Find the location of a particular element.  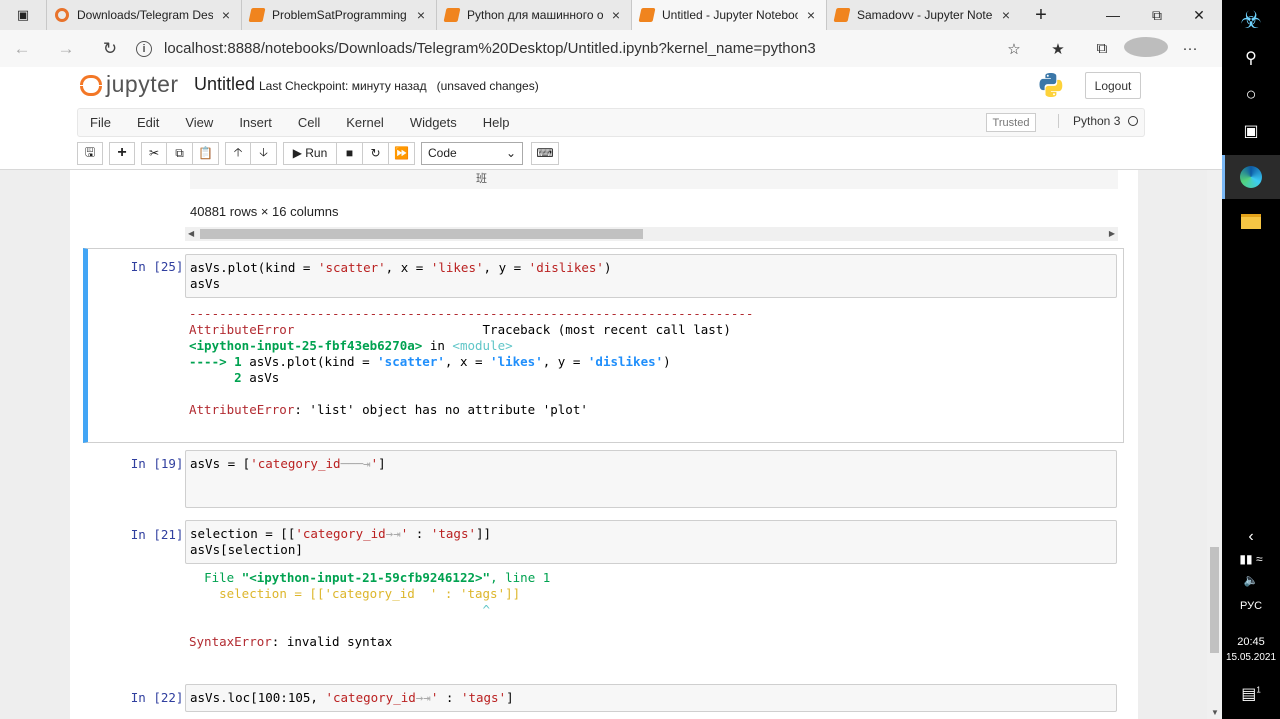

kernel-indicator: Python 3 is located at coordinates (1098, 121).